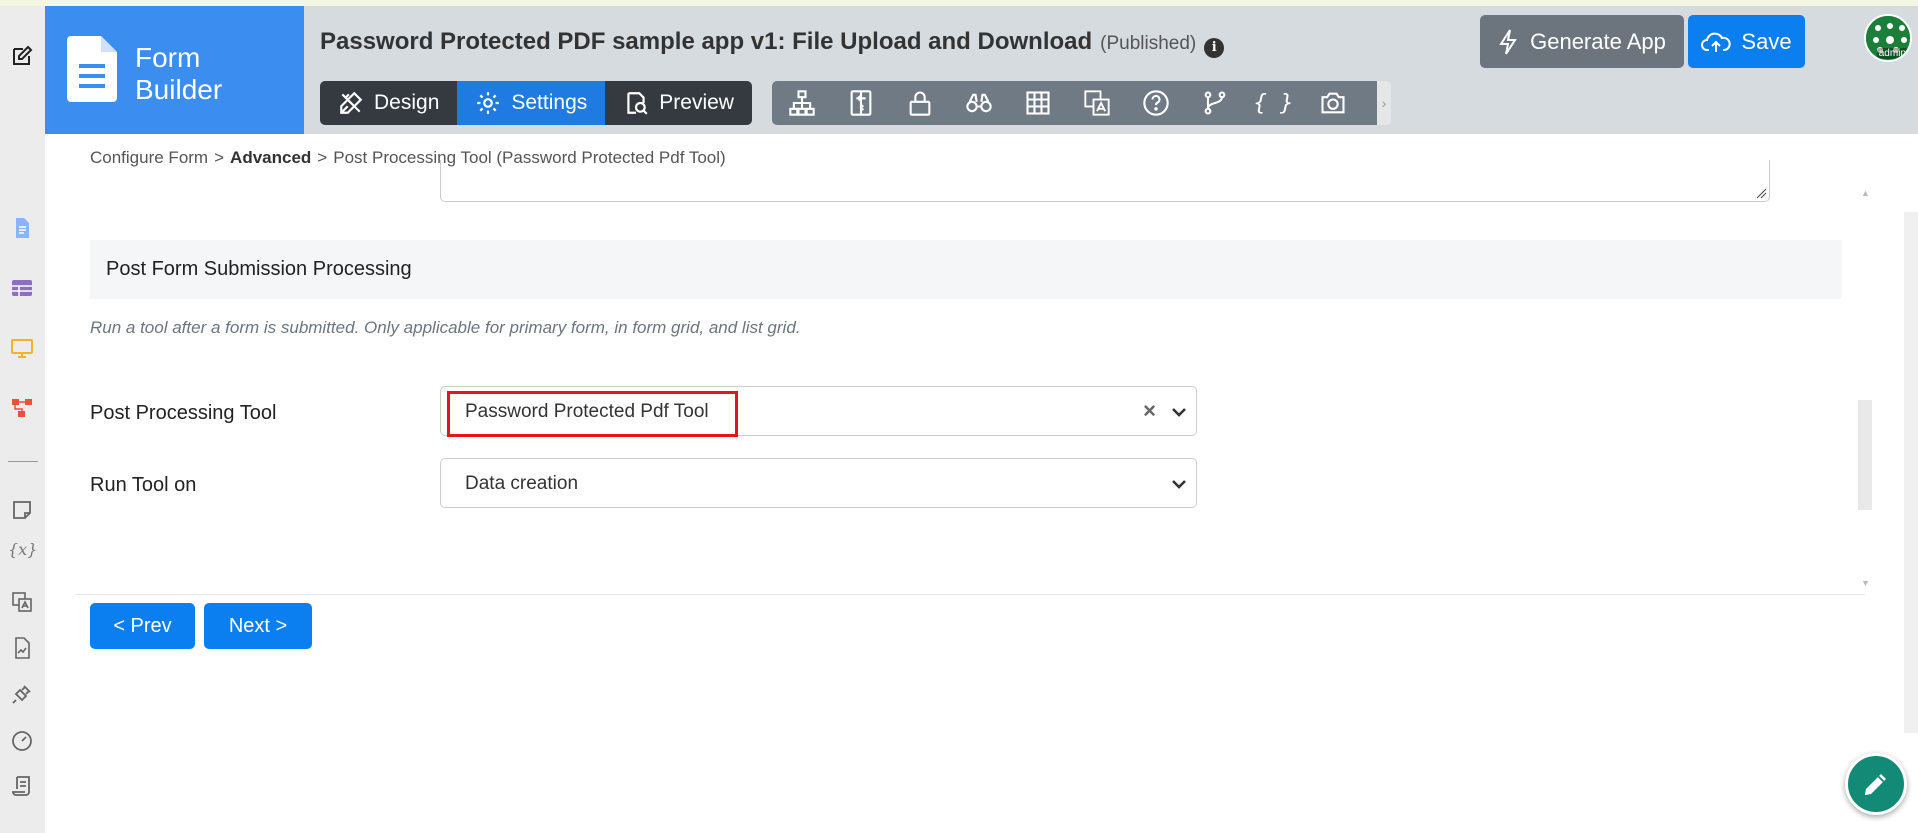 Image resolution: width=1918 pixels, height=833 pixels. I want to click on lock-icon, so click(919, 103).